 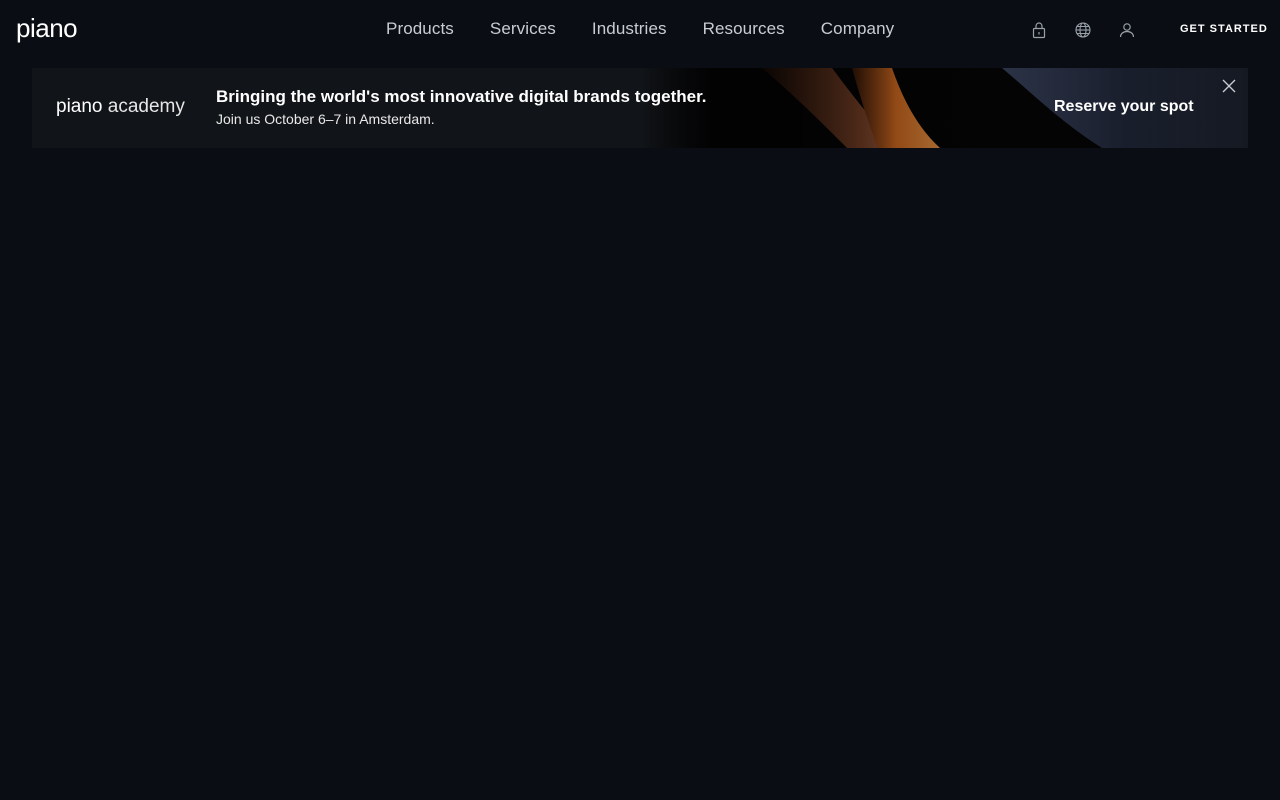 I want to click on piano-academy-logo: piano academy, so click(x=120, y=107).